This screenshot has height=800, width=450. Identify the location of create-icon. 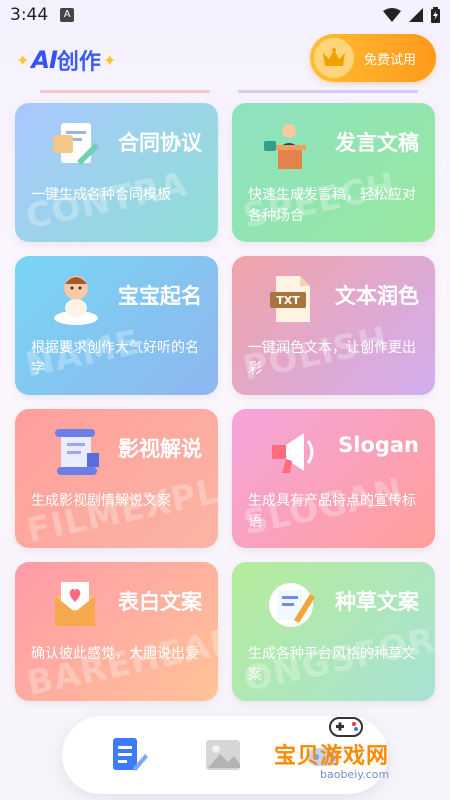
(128, 755).